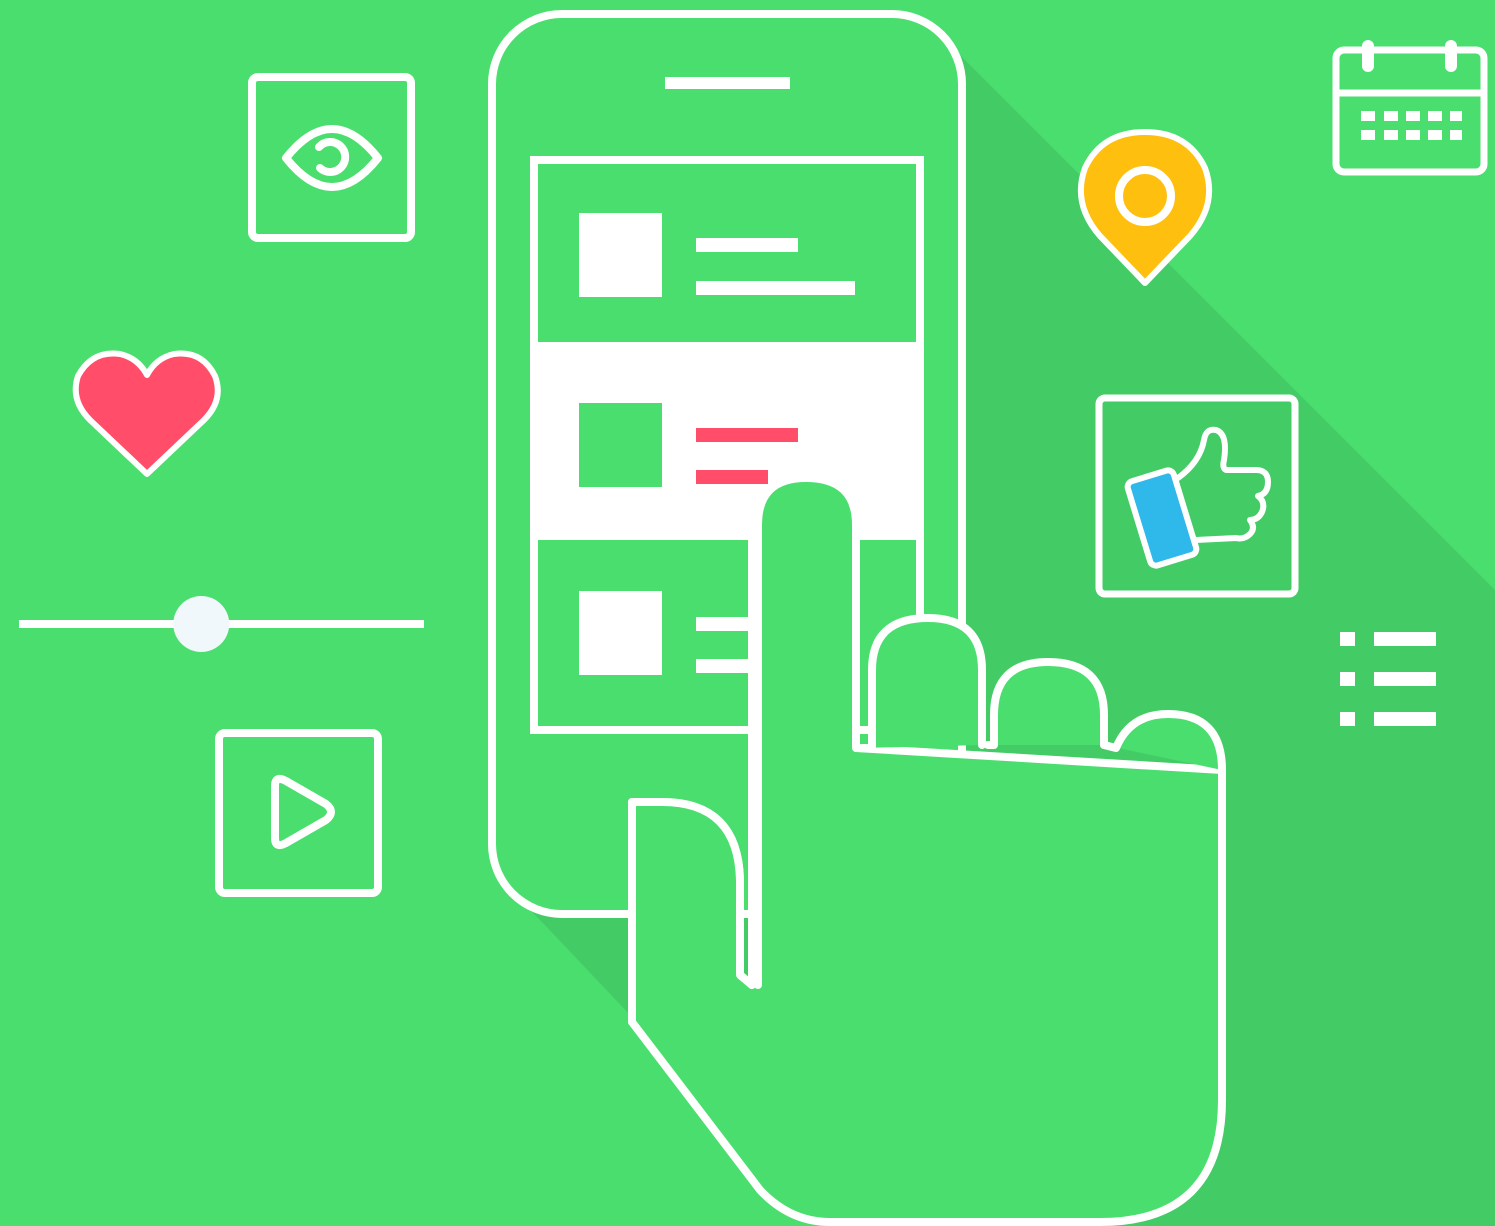  What do you see at coordinates (692, 912) in the screenshot?
I see `thumb` at bounding box center [692, 912].